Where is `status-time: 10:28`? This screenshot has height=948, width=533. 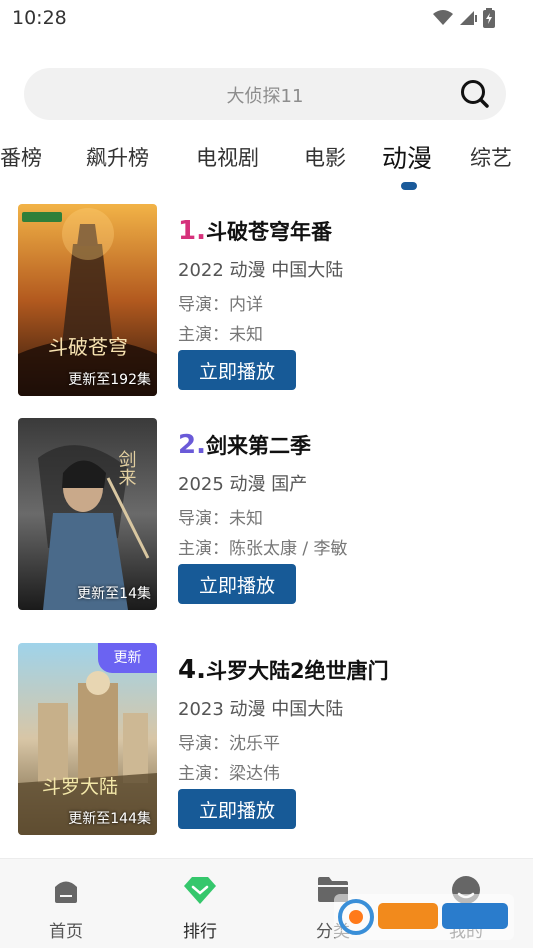 status-time: 10:28 is located at coordinates (39, 18).